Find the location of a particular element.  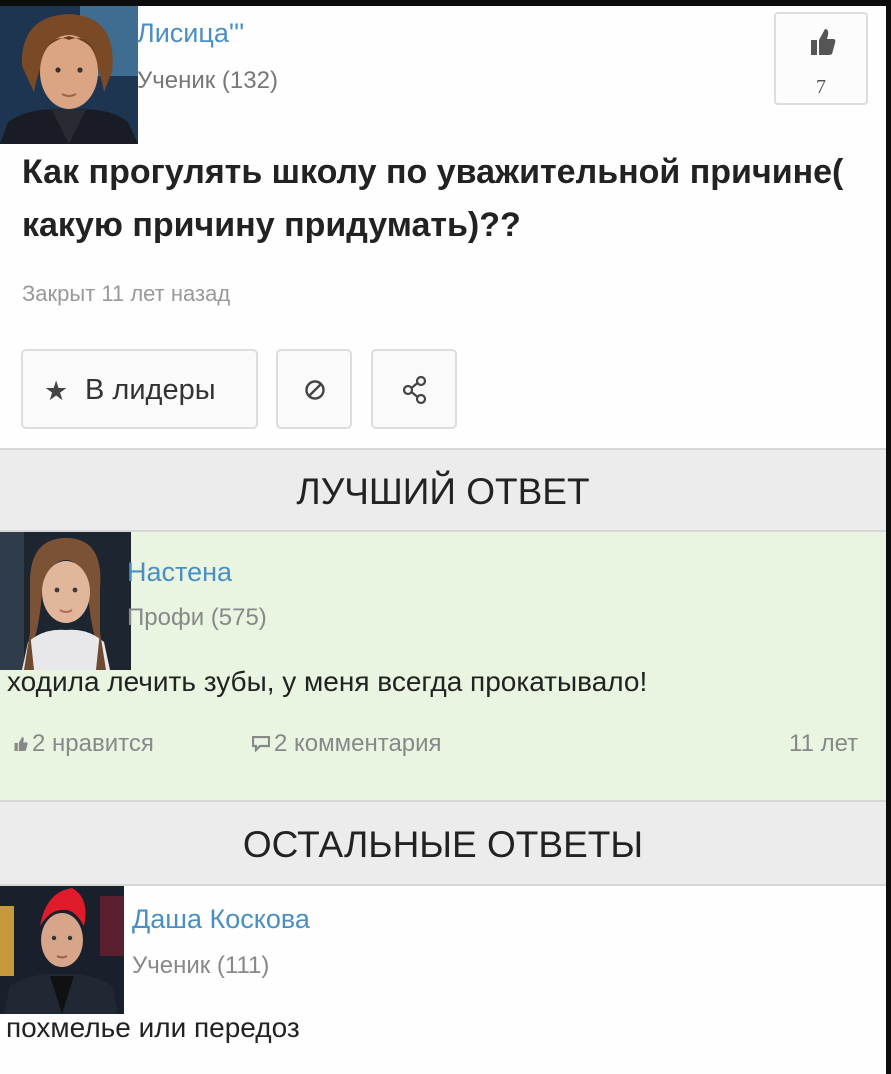

comment-icon is located at coordinates (261, 744).